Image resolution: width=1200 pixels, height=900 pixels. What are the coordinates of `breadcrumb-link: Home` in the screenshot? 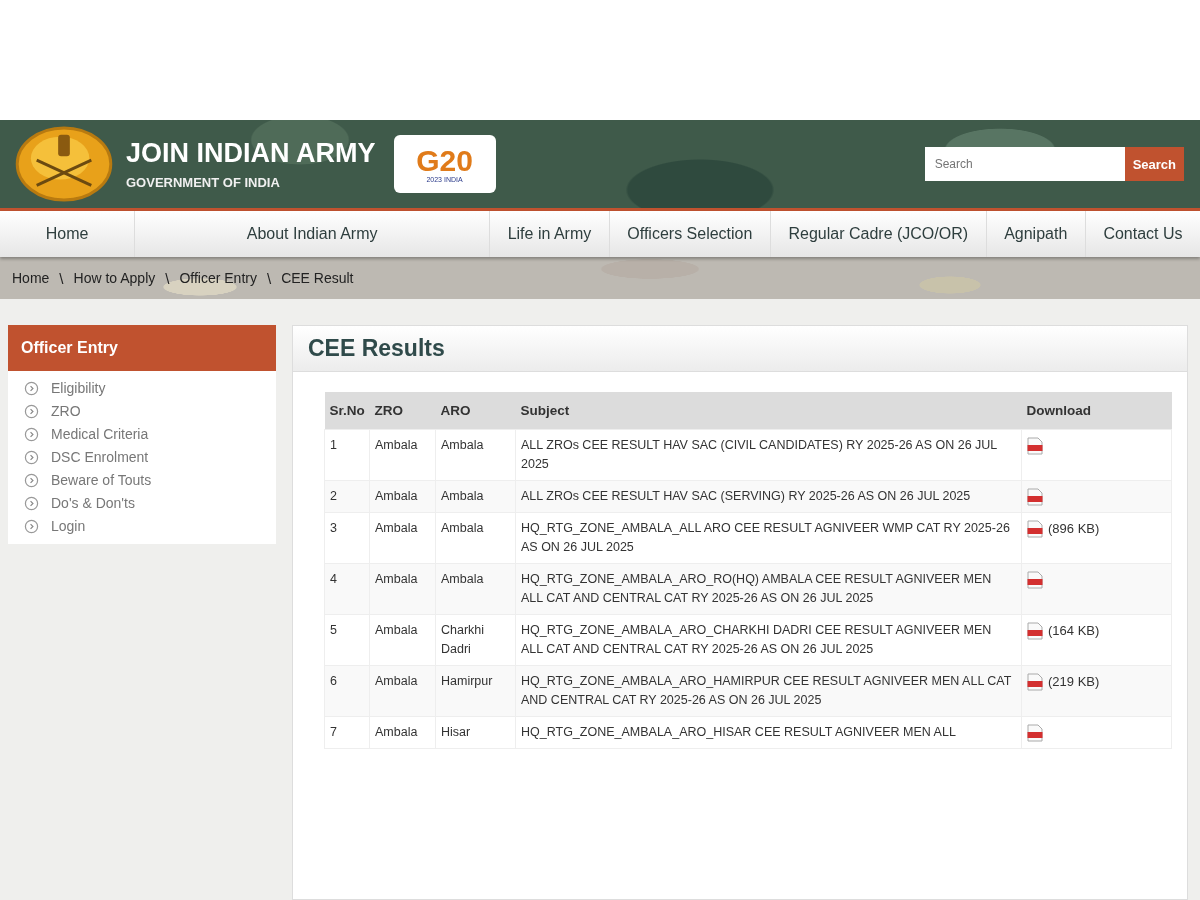 It's located at (31, 278).